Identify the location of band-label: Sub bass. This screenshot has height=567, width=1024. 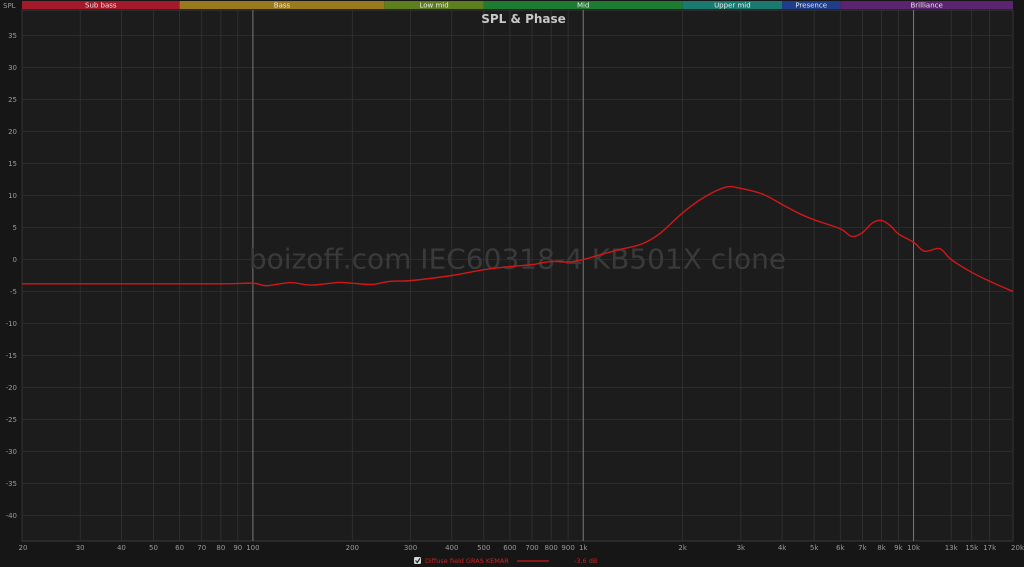
(101, 6).